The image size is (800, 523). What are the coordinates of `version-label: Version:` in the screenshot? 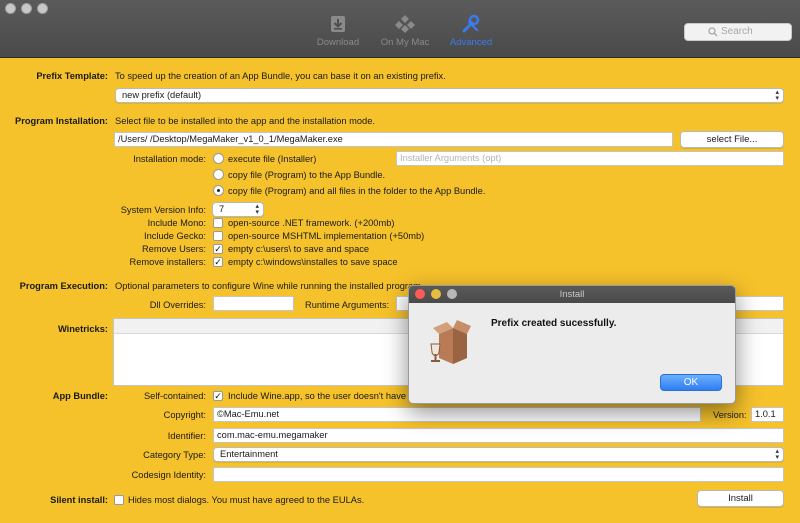 It's located at (730, 415).